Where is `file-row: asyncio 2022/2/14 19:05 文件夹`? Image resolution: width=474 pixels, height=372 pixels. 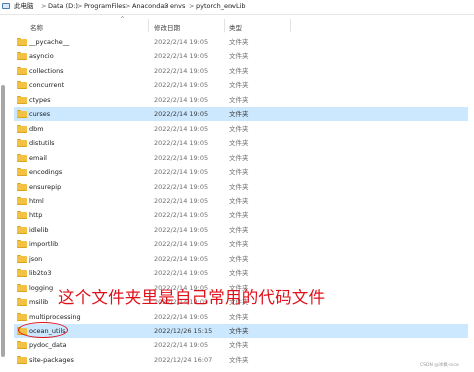 file-row: asyncio 2022/2/14 19:05 文件夹 is located at coordinates (241, 56).